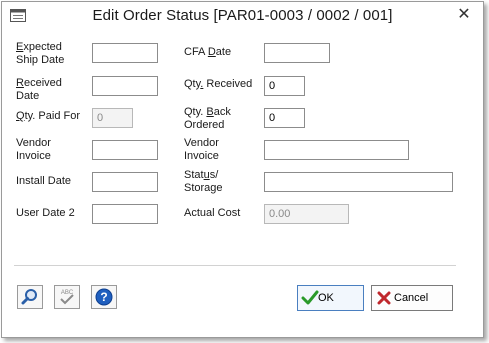 This screenshot has width=489, height=343. What do you see at coordinates (125, 53) in the screenshot?
I see `expected-ship-date-field` at bounding box center [125, 53].